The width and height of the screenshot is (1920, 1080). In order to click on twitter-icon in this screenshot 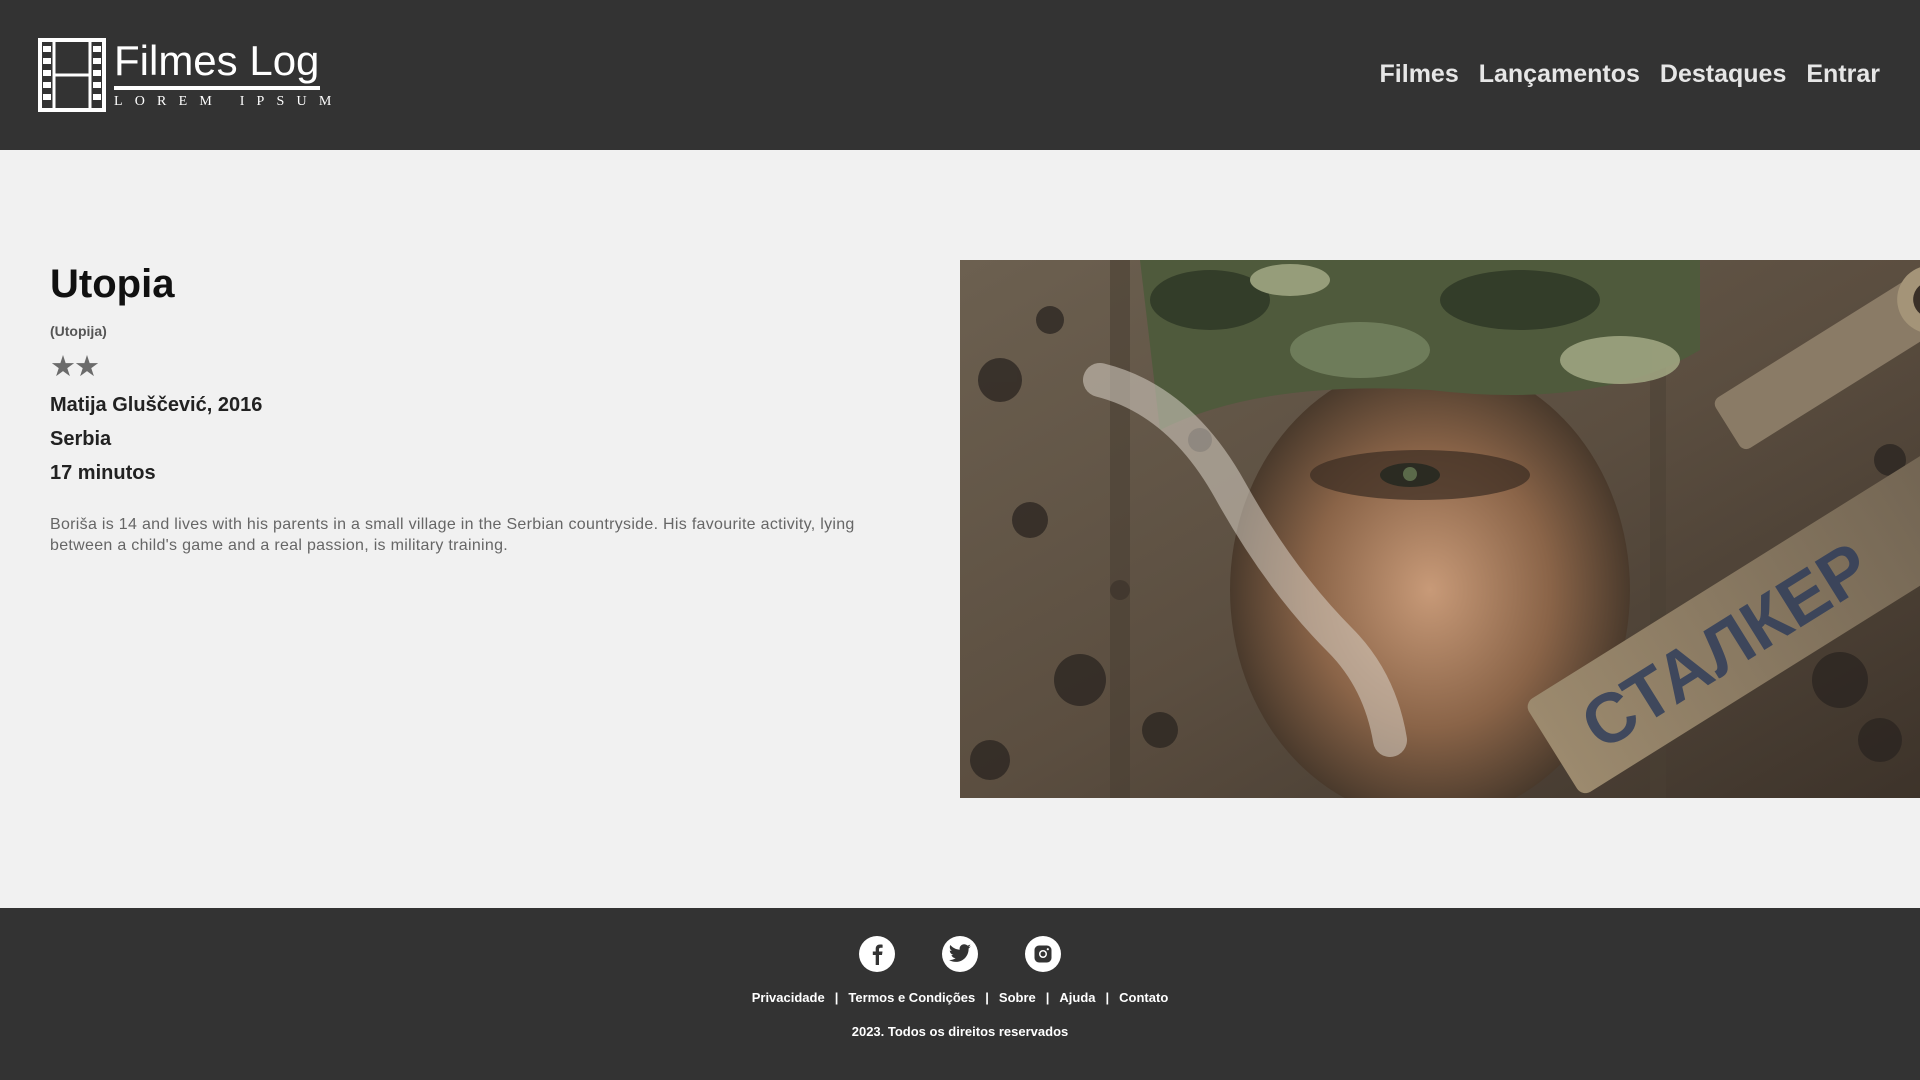, I will do `click(959, 953)`.